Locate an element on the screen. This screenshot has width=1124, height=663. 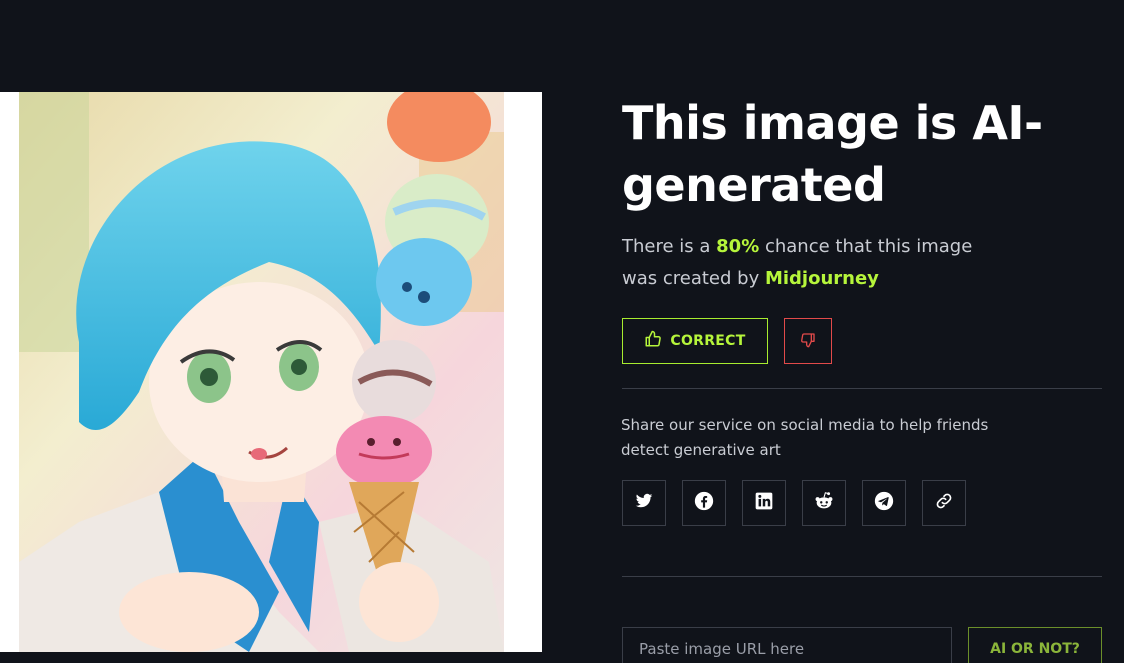
generator-prefix: was created by is located at coordinates (693, 278).